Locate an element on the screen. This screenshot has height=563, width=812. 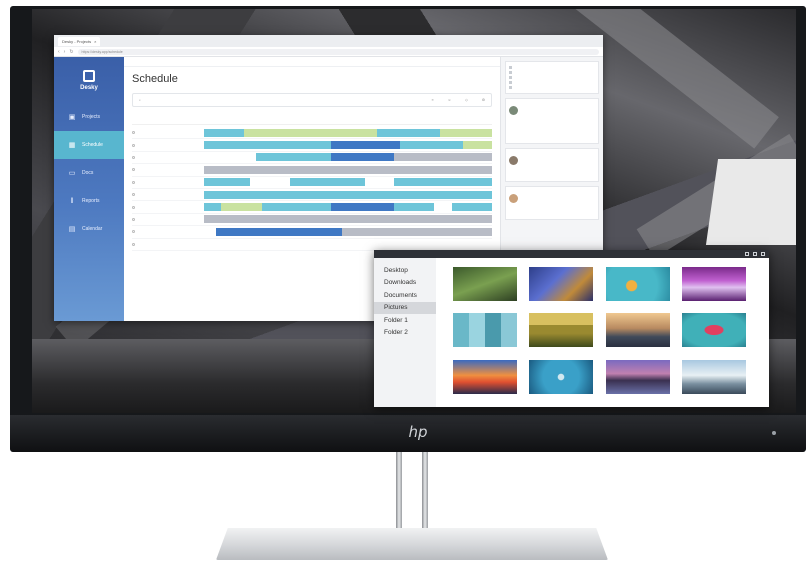
sidebar-item-docs: ▭ Docs is located at coordinates (89, 173).